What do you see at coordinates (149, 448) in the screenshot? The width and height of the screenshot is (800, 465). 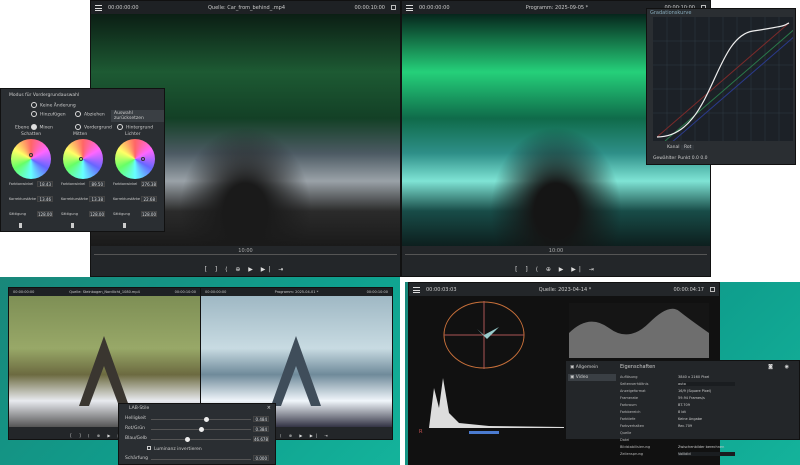 I see `invert-checkbox` at bounding box center [149, 448].